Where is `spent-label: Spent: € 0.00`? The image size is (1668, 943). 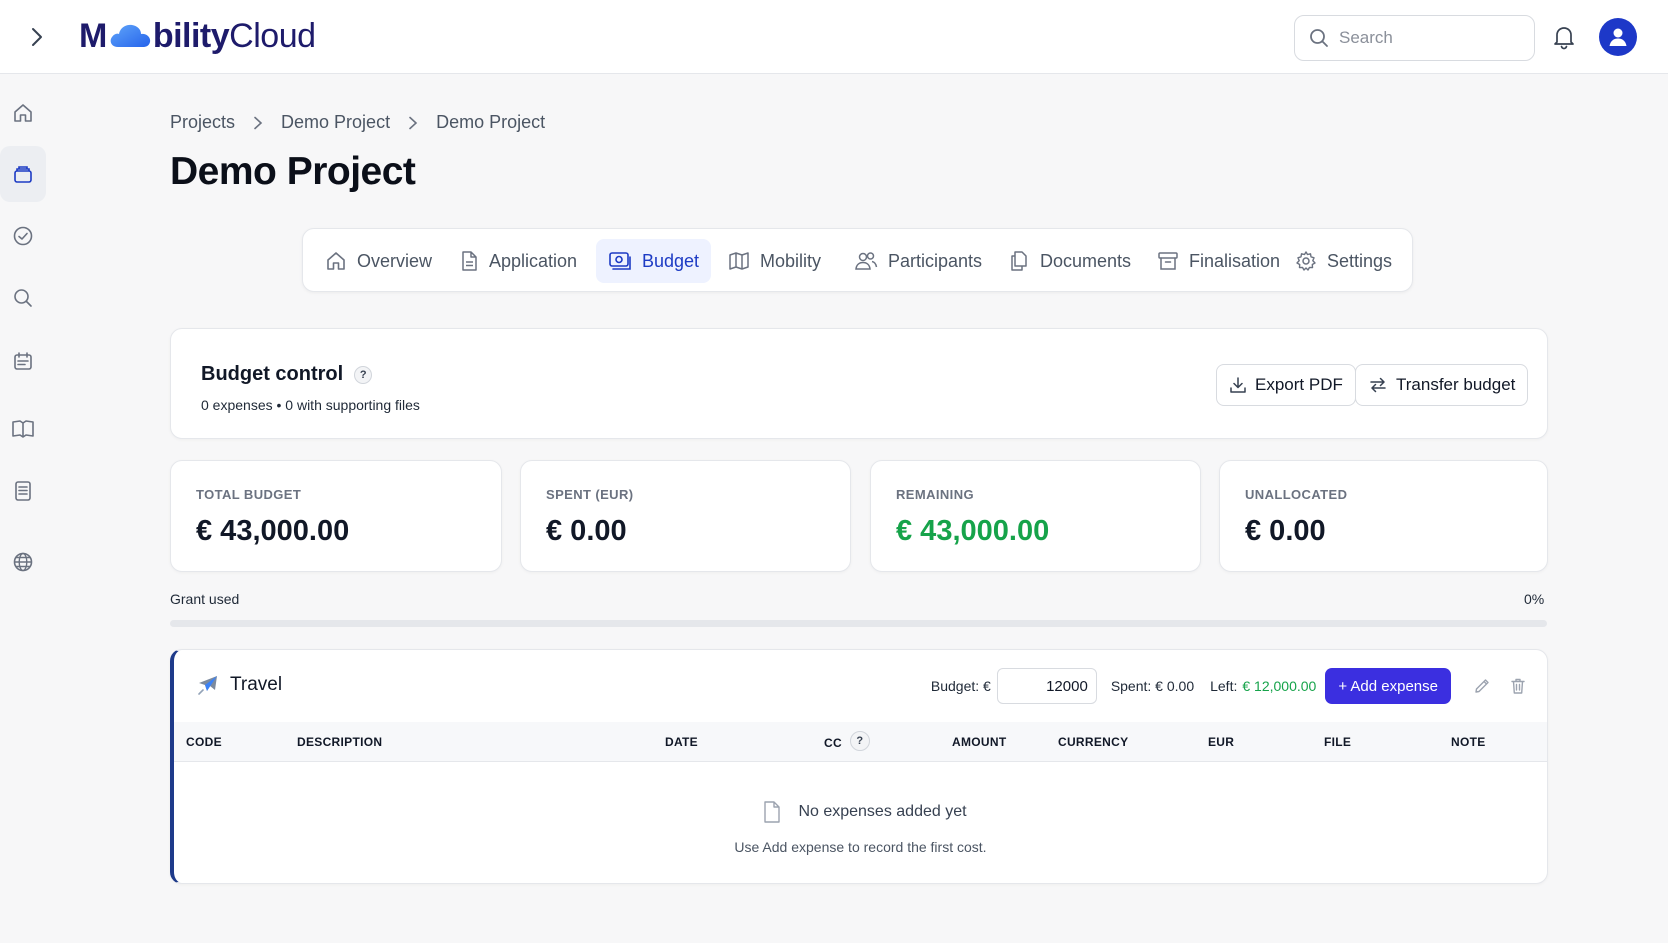 spent-label: Spent: € 0.00 is located at coordinates (1152, 686).